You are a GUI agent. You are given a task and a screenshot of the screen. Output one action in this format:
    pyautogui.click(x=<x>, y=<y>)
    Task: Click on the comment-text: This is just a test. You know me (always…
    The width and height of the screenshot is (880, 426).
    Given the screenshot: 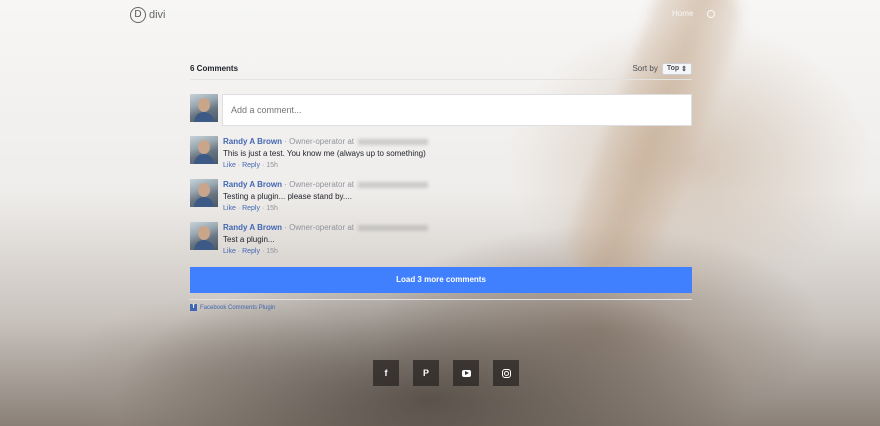 What is the action you would take?
    pyautogui.click(x=324, y=153)
    